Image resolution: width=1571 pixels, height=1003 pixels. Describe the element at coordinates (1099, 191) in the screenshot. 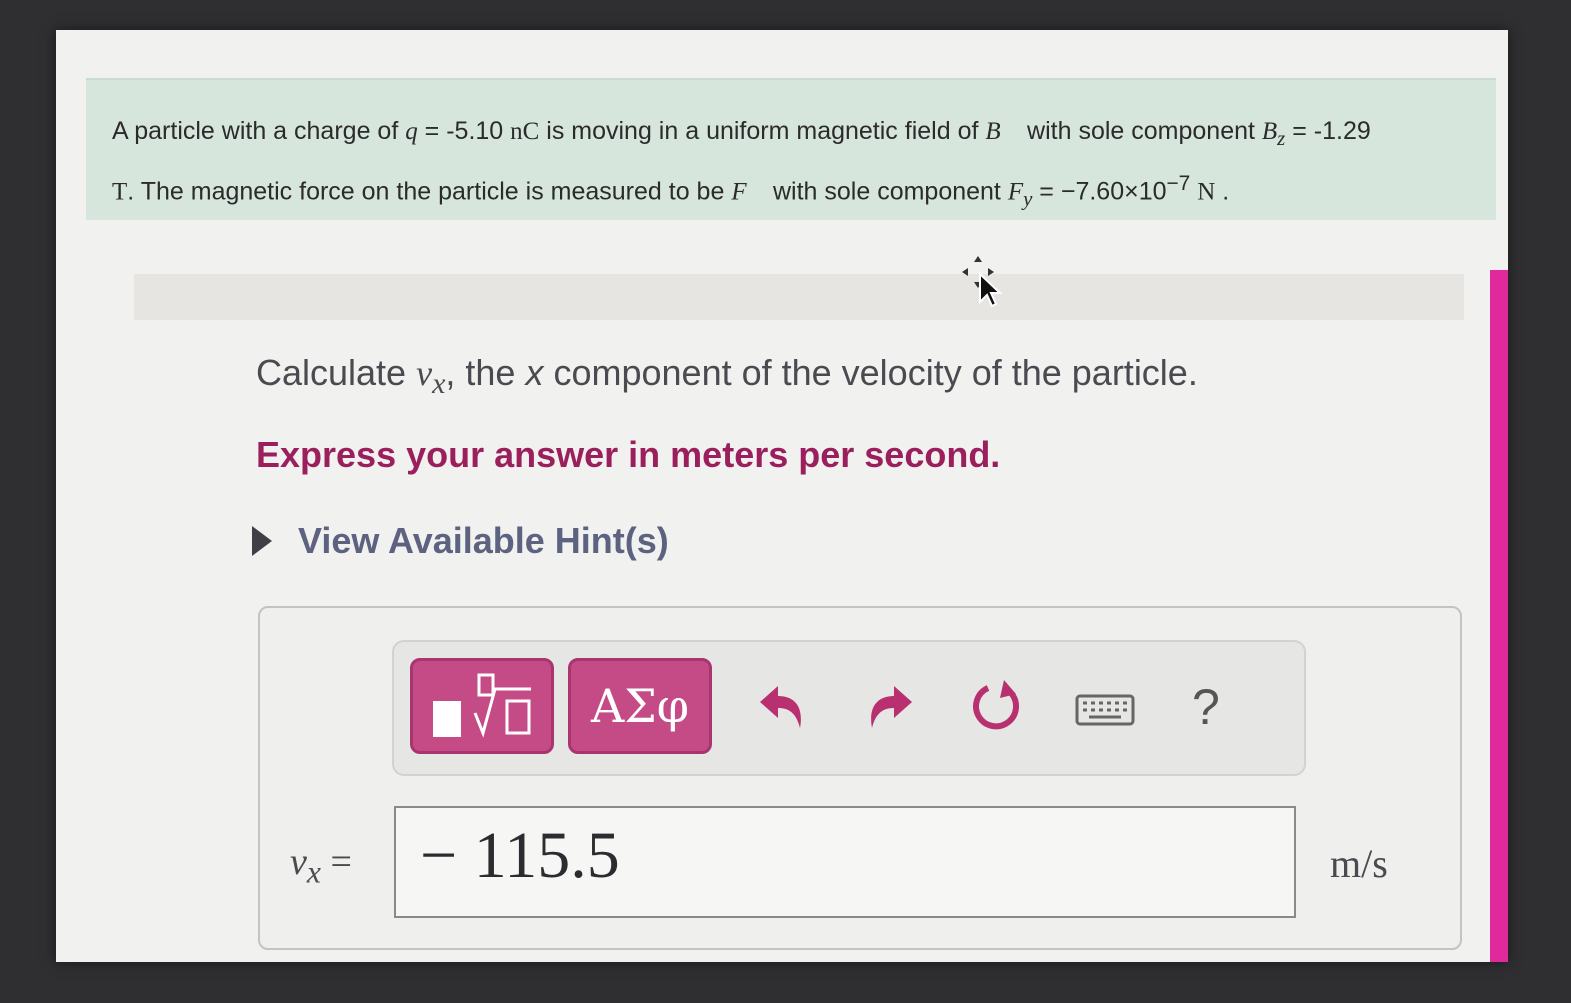

I see `problem-text: = −7.60×10` at that location.